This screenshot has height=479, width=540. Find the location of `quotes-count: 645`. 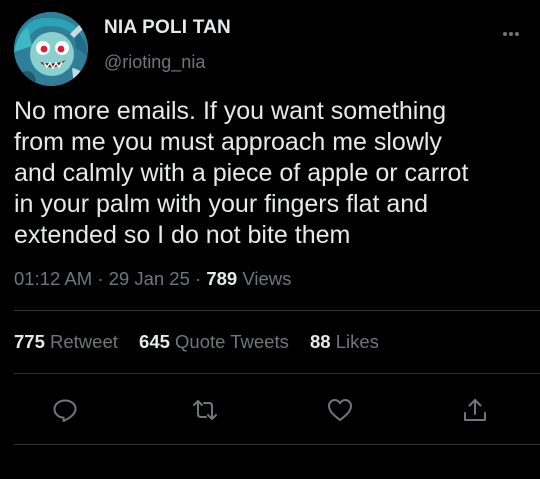

quotes-count: 645 is located at coordinates (154, 341).